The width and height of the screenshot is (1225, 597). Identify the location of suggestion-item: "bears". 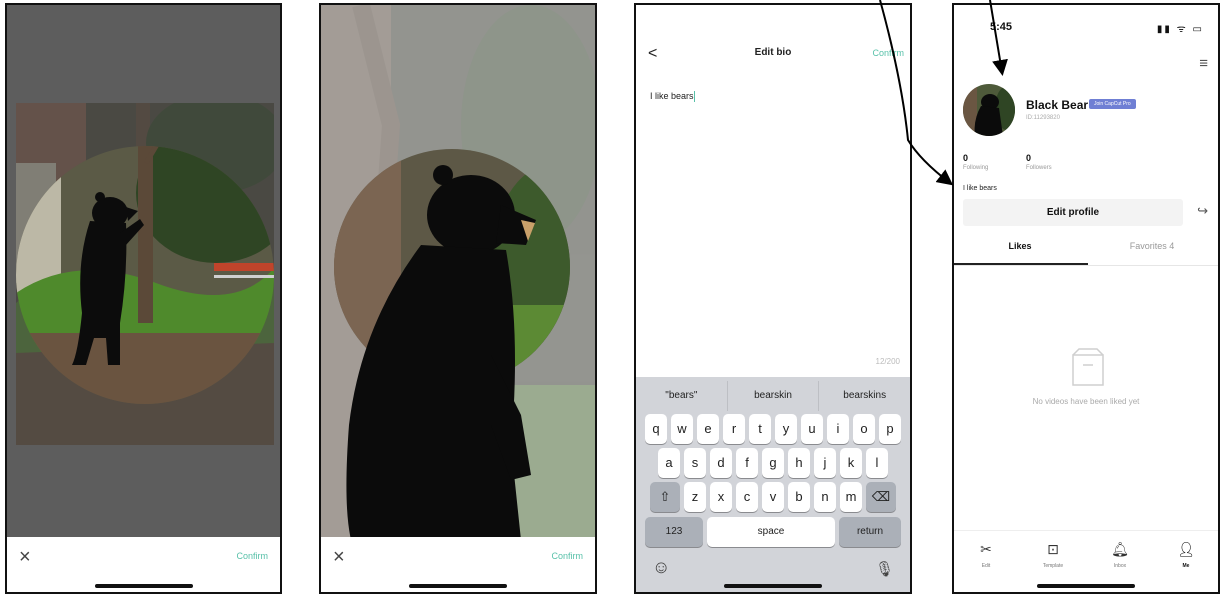
(682, 396).